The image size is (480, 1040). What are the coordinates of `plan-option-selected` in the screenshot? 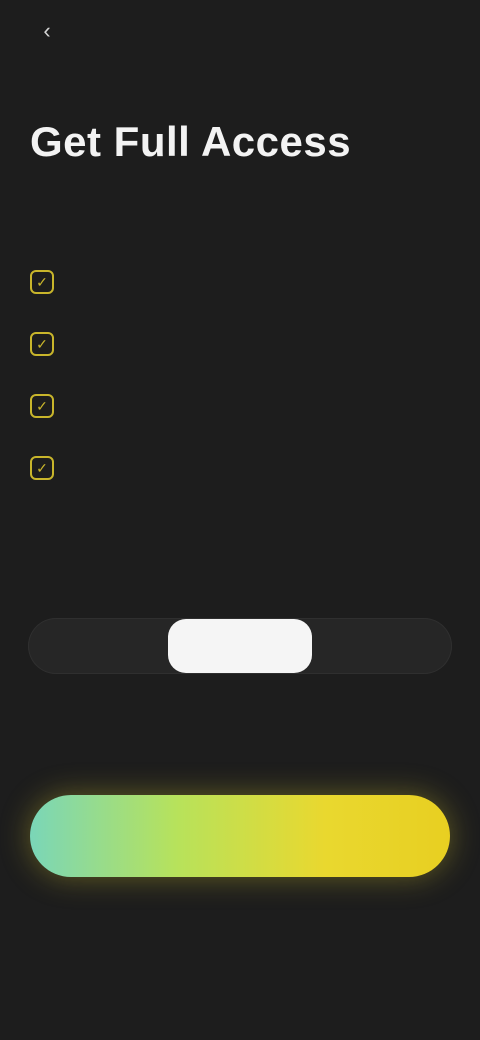 It's located at (240, 646).